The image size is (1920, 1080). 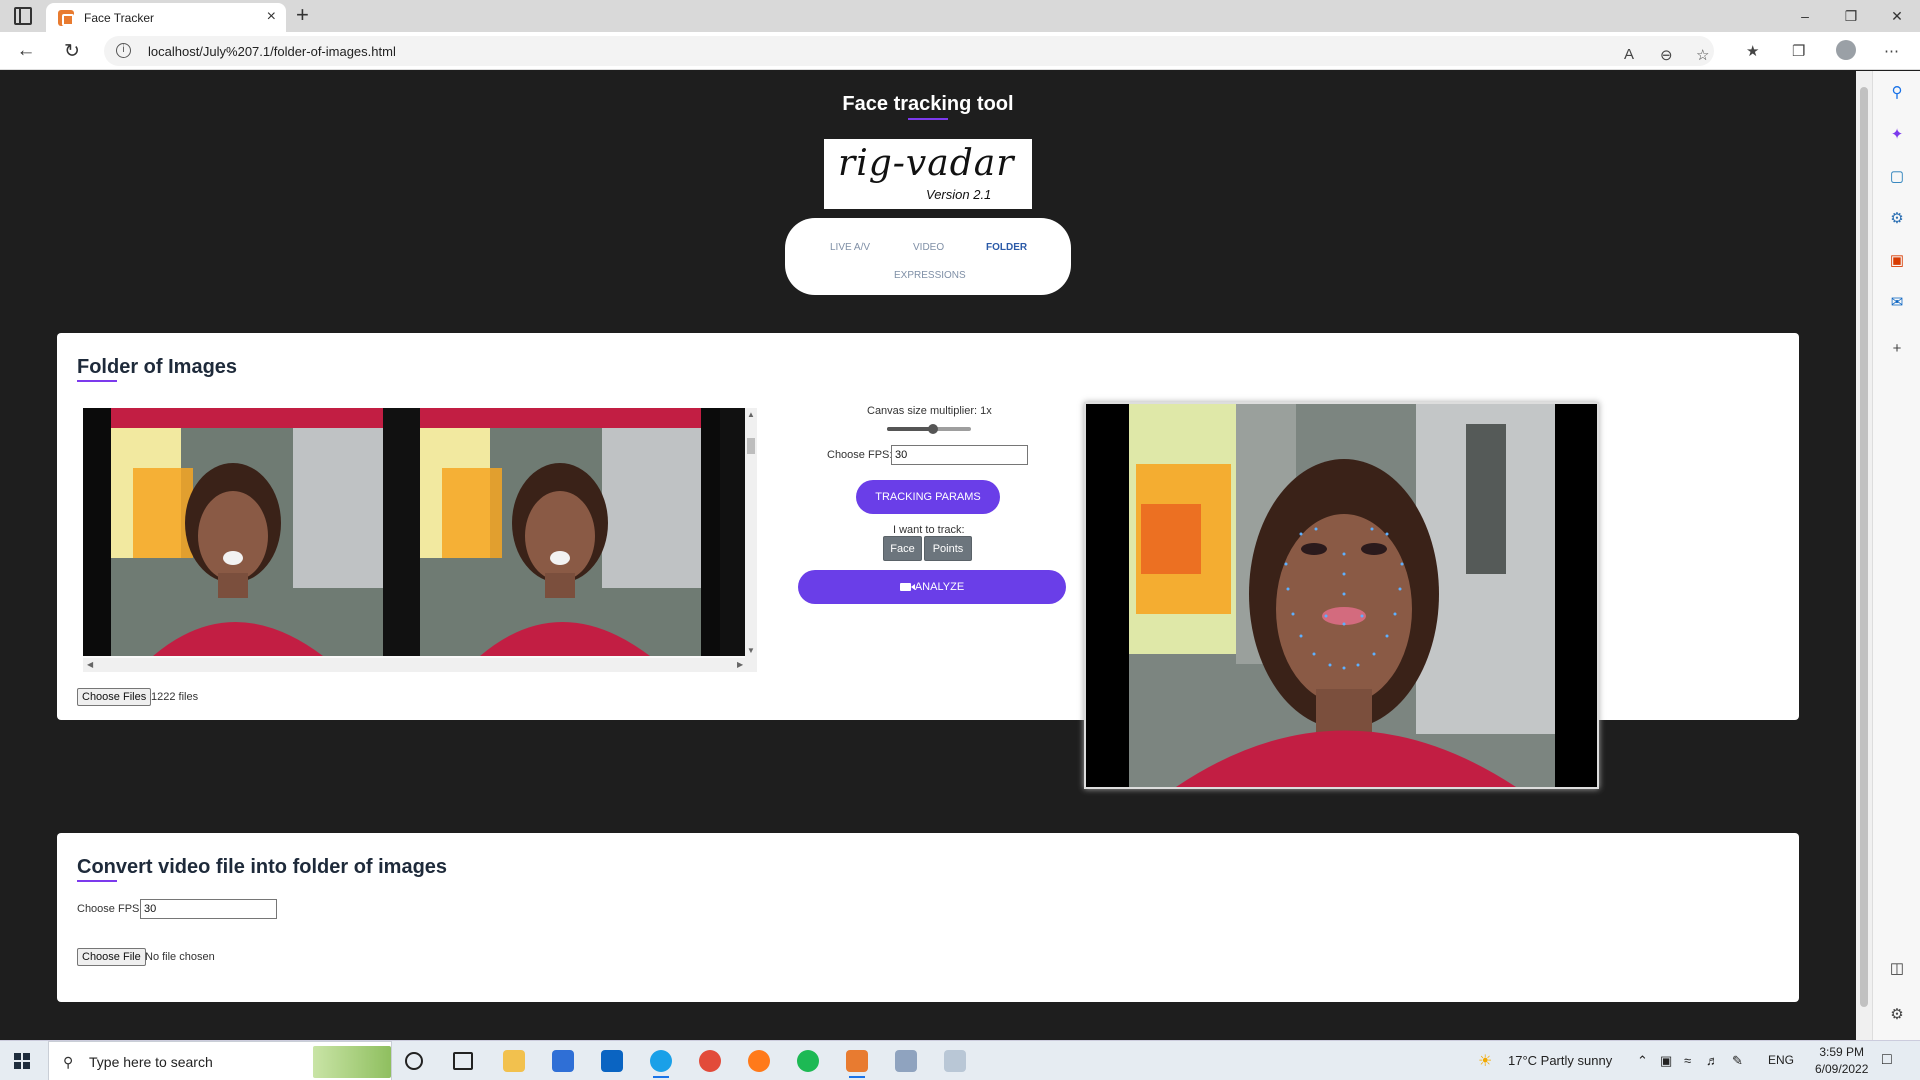 I want to click on thumbnail-strip, so click(x=414, y=532).